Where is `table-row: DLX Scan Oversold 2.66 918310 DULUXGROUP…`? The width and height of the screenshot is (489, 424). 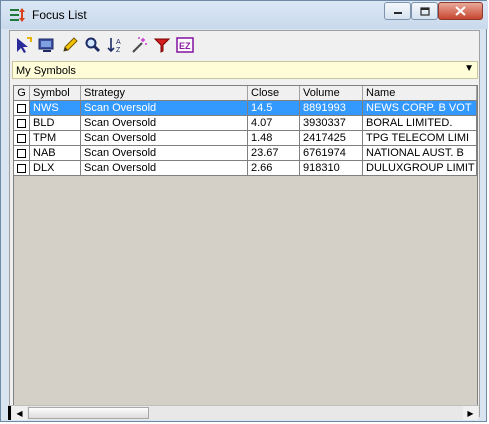 table-row: DLX Scan Oversold 2.66 918310 DULUXGROUP… is located at coordinates (245, 168).